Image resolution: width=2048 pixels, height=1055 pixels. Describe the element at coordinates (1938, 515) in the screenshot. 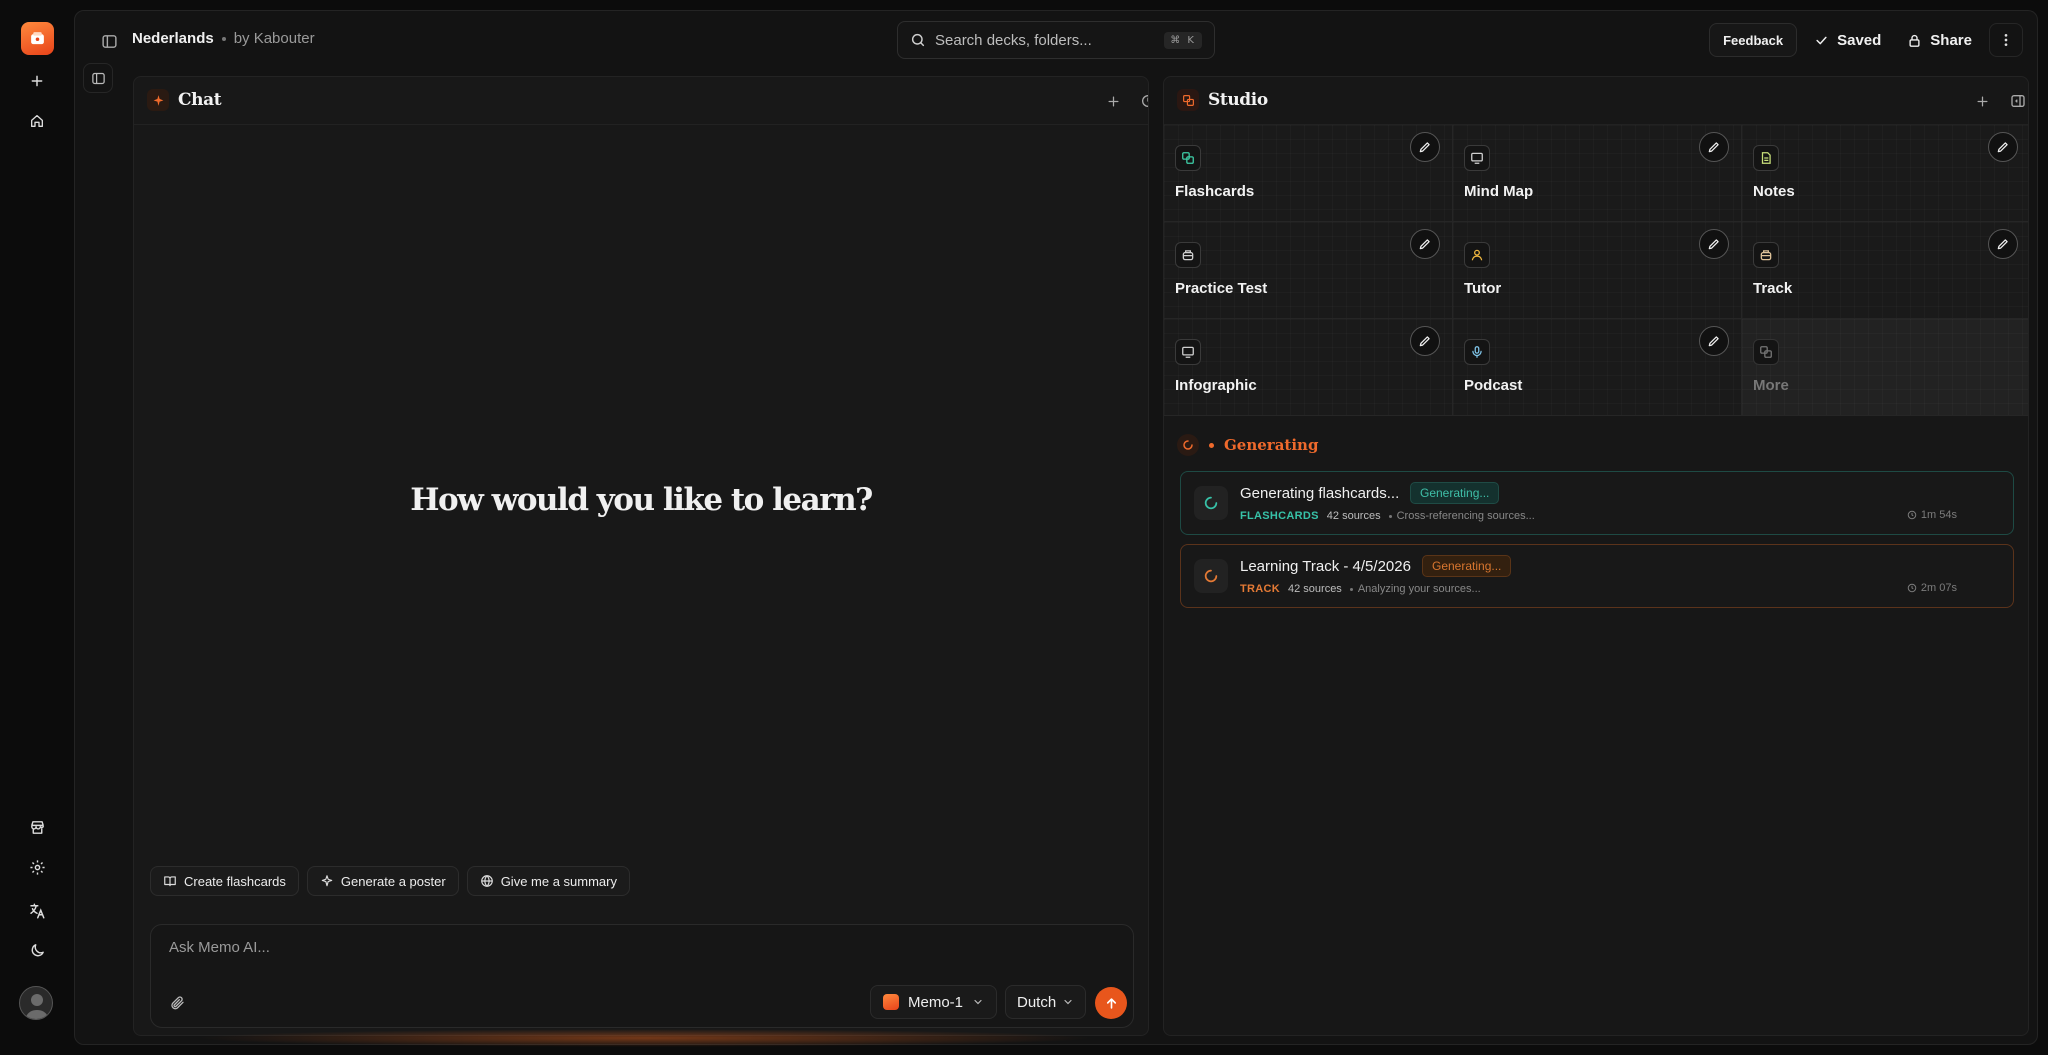

I see `job-elapsed-value: 1m 54s` at that location.